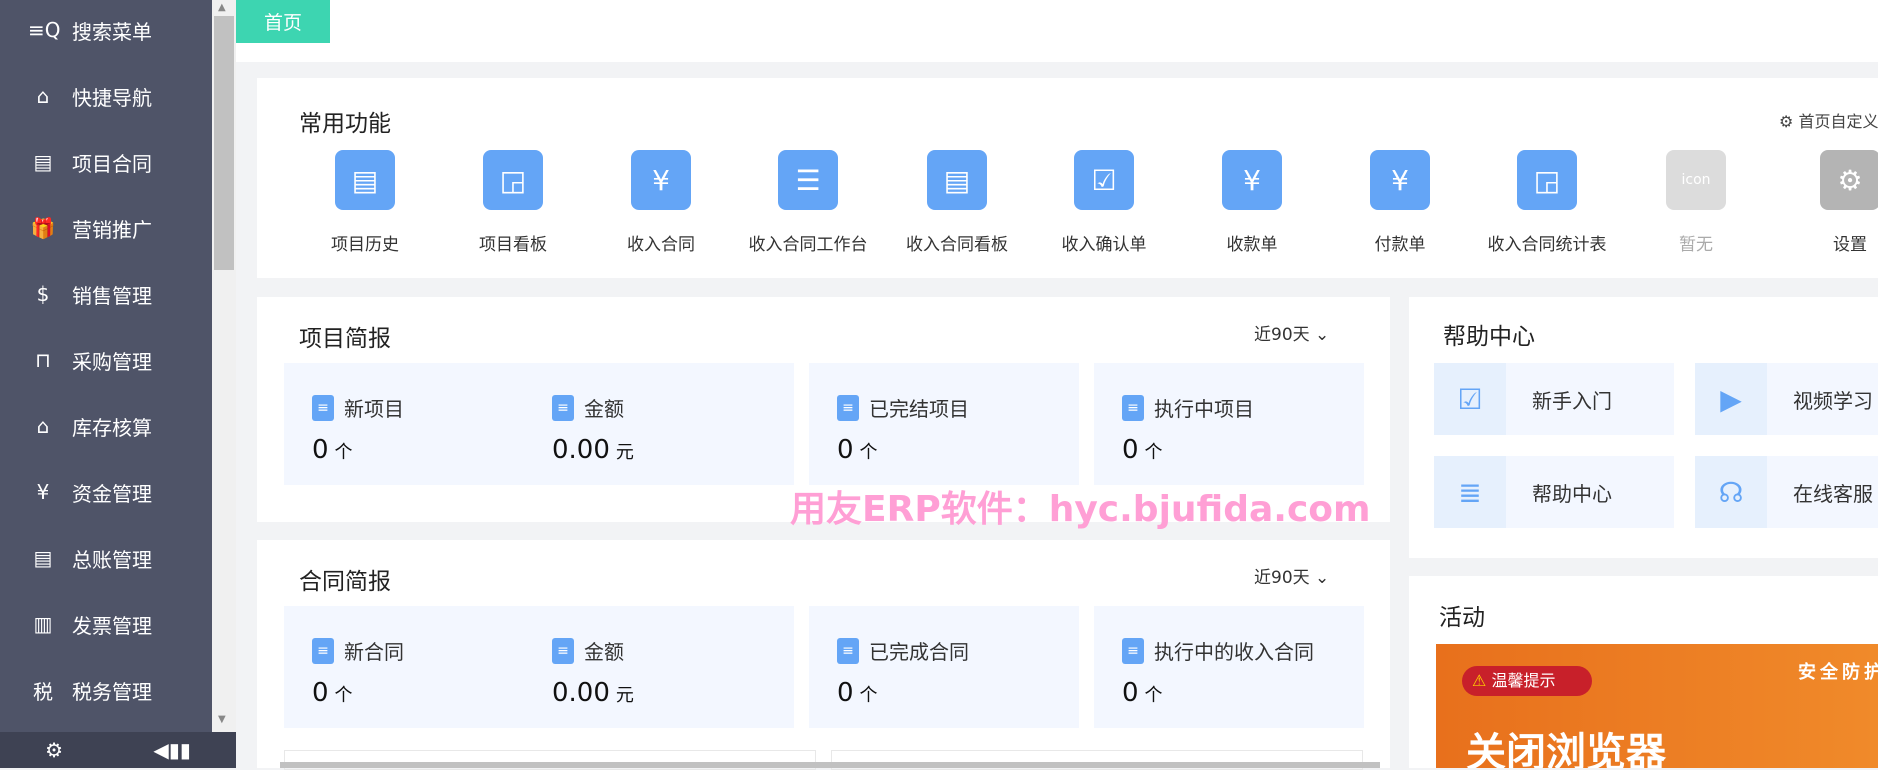 This screenshot has height=770, width=1878. What do you see at coordinates (1850, 245) in the screenshot?
I see `quick-item-label: 设置` at bounding box center [1850, 245].